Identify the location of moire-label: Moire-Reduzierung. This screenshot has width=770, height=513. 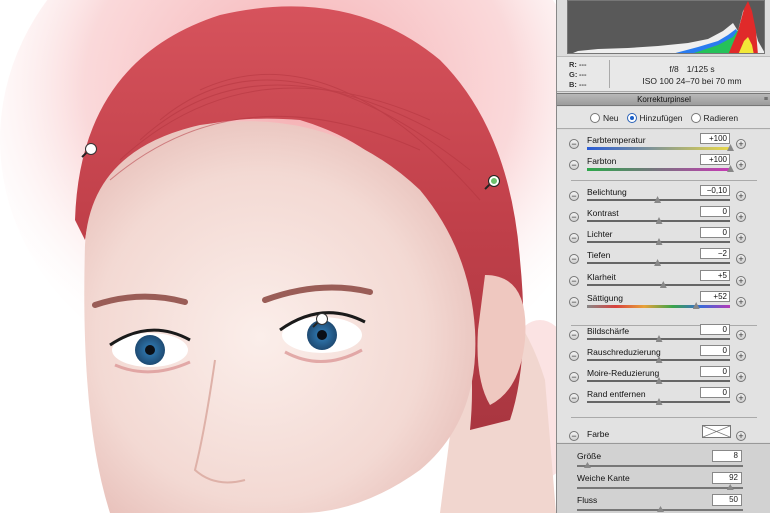
(623, 373).